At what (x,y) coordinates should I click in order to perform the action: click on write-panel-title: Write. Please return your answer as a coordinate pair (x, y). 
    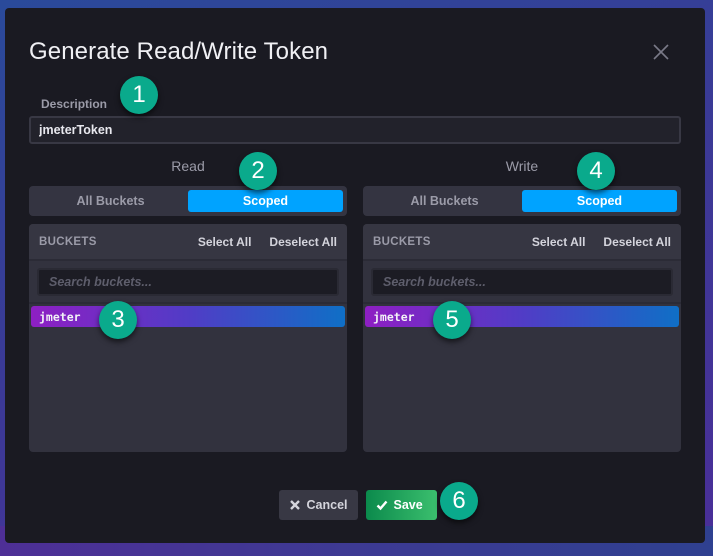
    Looking at the image, I should click on (522, 169).